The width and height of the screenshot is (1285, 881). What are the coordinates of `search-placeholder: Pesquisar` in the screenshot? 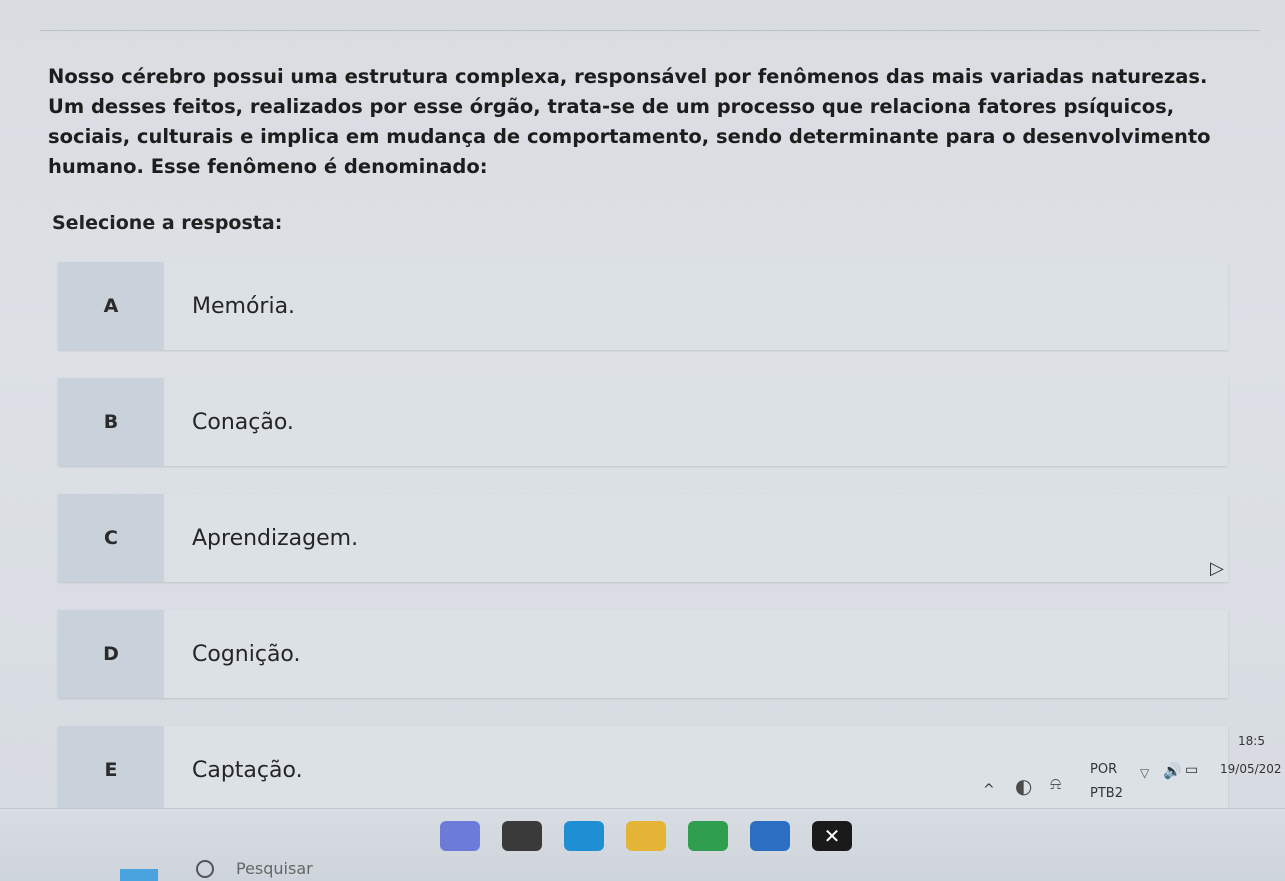 It's located at (274, 868).